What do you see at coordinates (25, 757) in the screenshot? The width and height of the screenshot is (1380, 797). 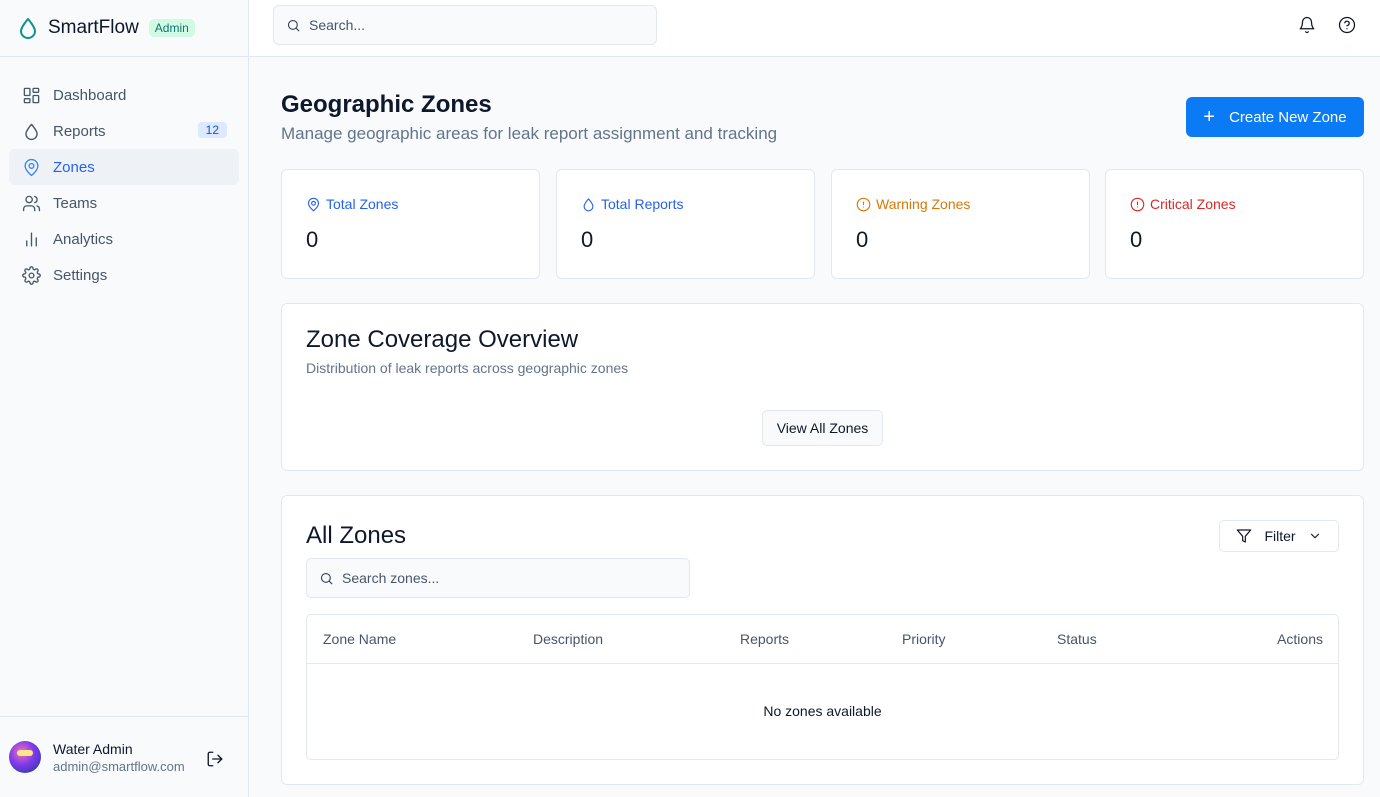 I see `avatar` at bounding box center [25, 757].